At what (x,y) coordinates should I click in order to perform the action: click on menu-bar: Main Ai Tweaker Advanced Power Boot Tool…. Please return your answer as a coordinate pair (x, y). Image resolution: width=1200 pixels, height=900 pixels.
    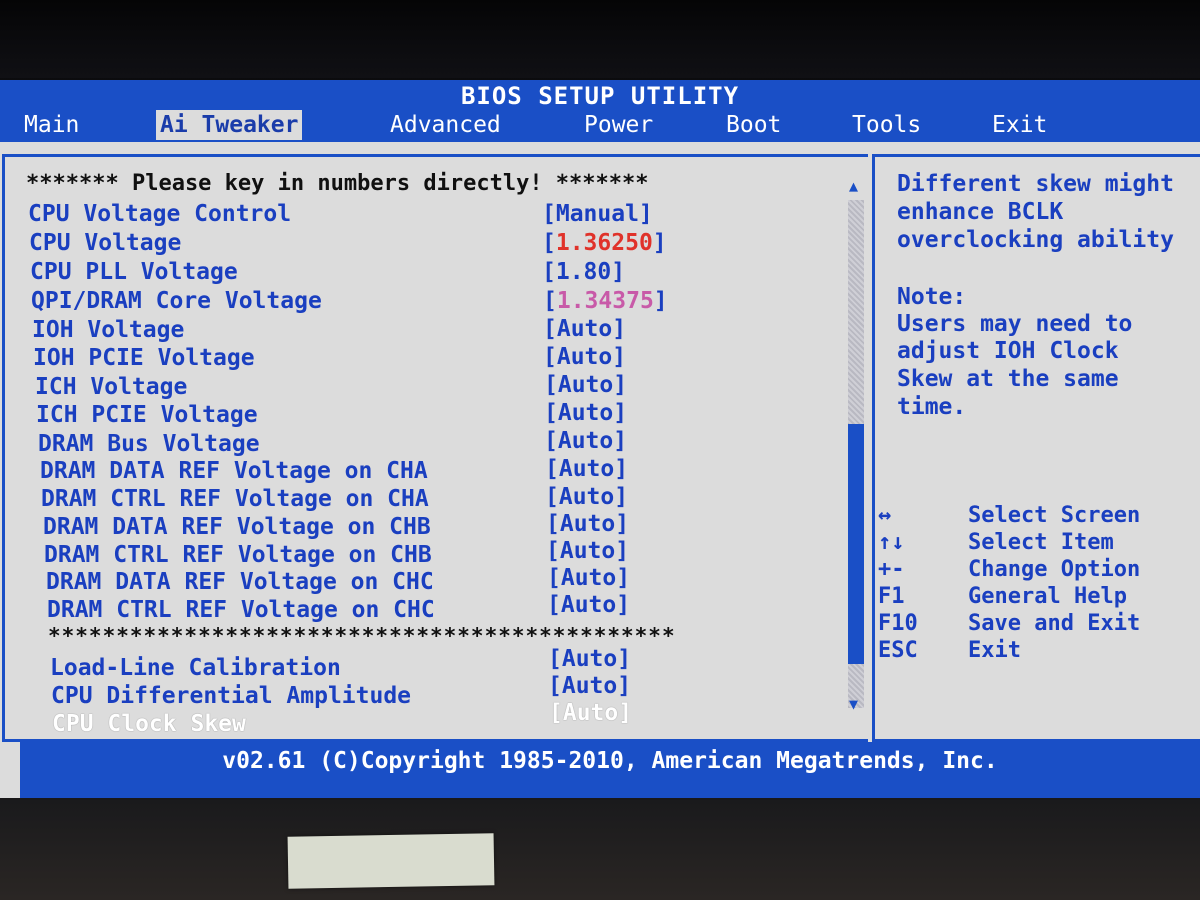
    Looking at the image, I should click on (600, 126).